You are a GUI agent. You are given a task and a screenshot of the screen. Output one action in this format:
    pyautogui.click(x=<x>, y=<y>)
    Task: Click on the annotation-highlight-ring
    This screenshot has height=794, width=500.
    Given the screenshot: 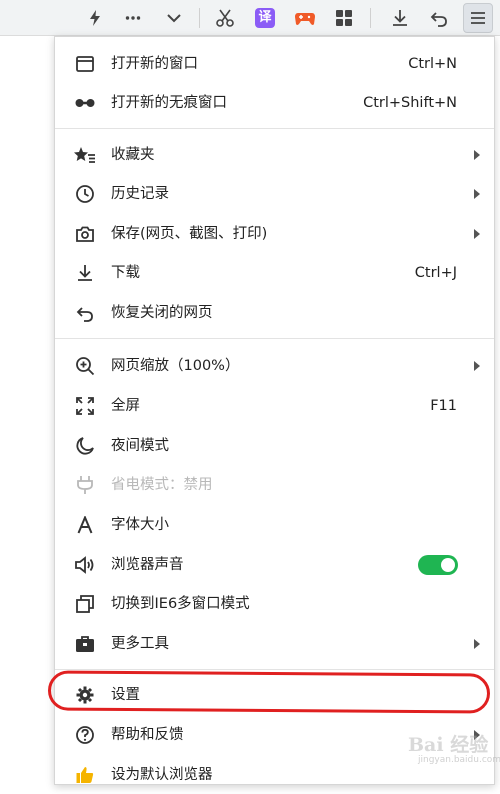 What is the action you would take?
    pyautogui.click(x=269, y=692)
    